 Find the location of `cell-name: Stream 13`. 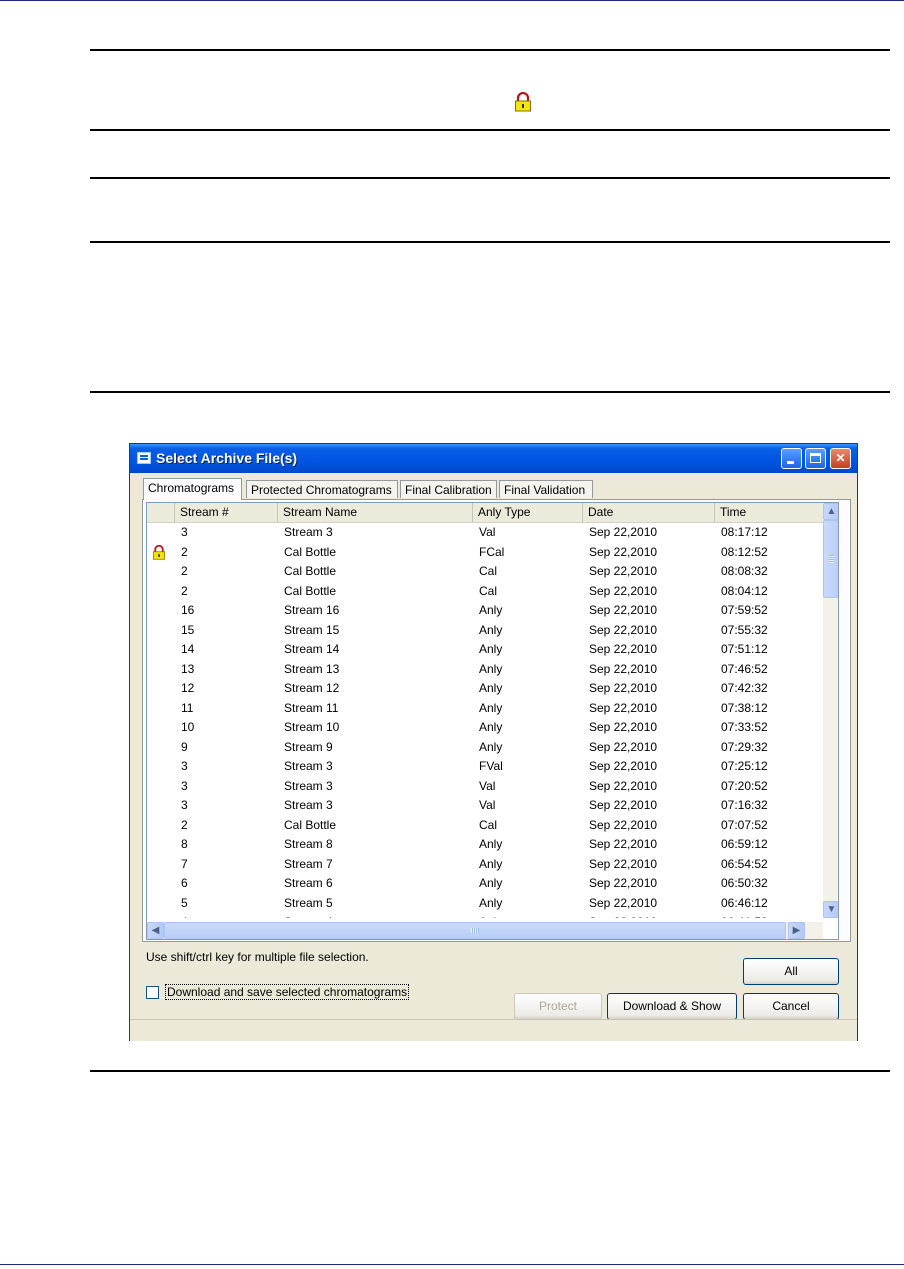

cell-name: Stream 13 is located at coordinates (312, 668).